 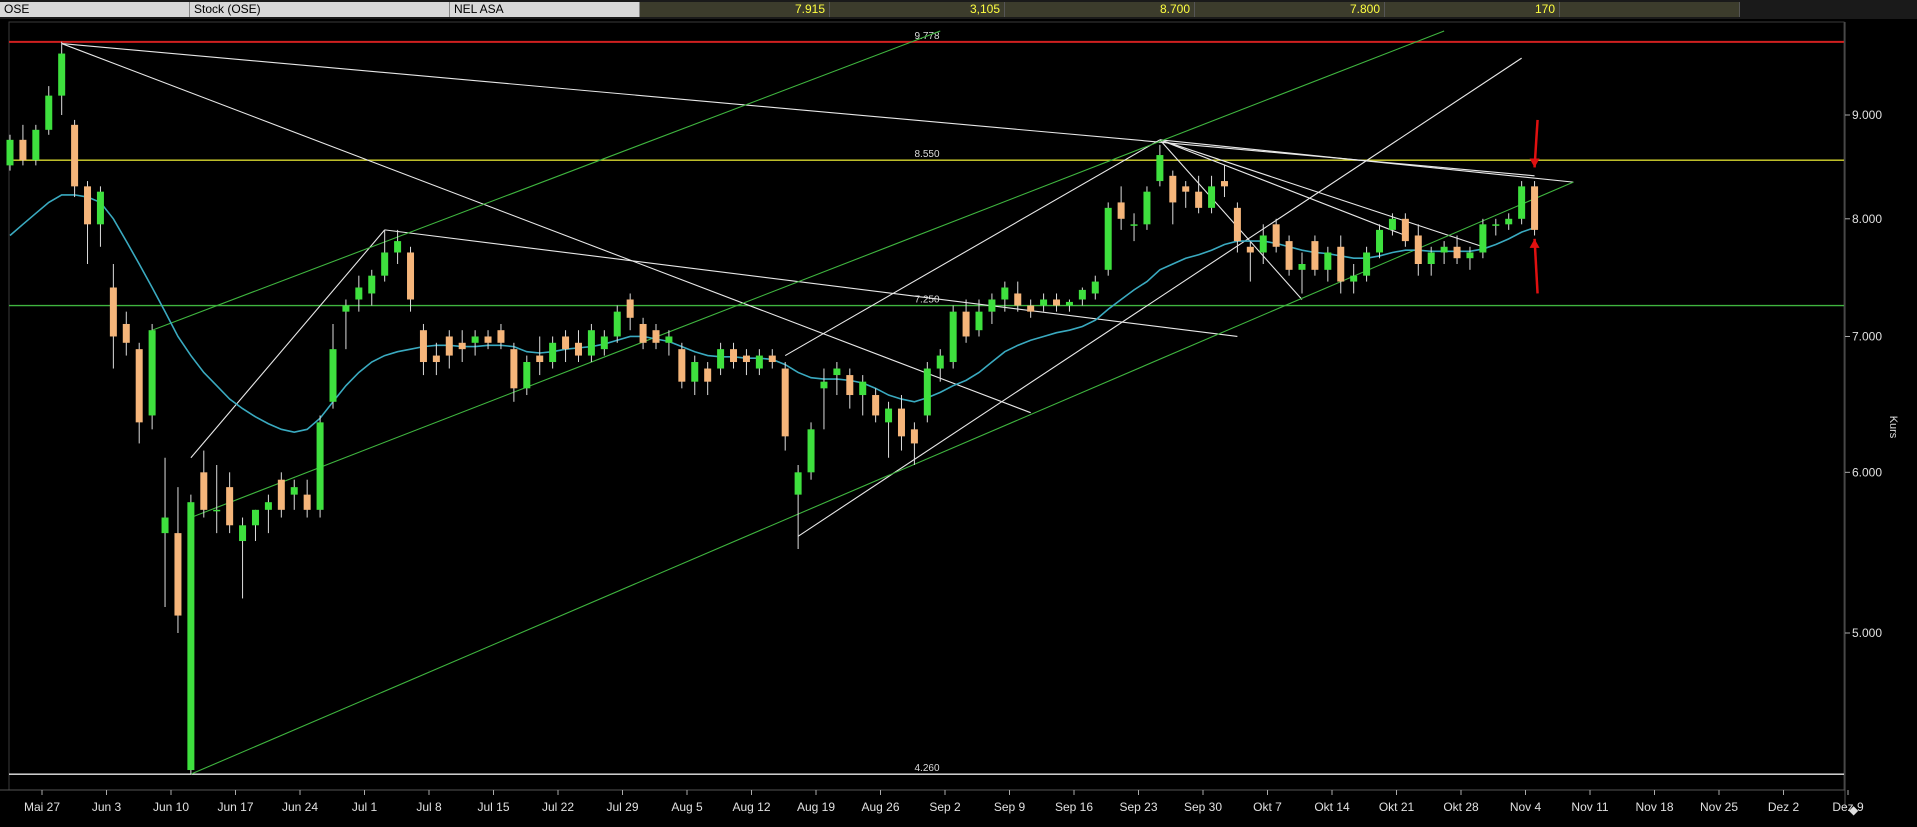 What do you see at coordinates (171, 807) in the screenshot?
I see `x-tick-label-2: Jun 10` at bounding box center [171, 807].